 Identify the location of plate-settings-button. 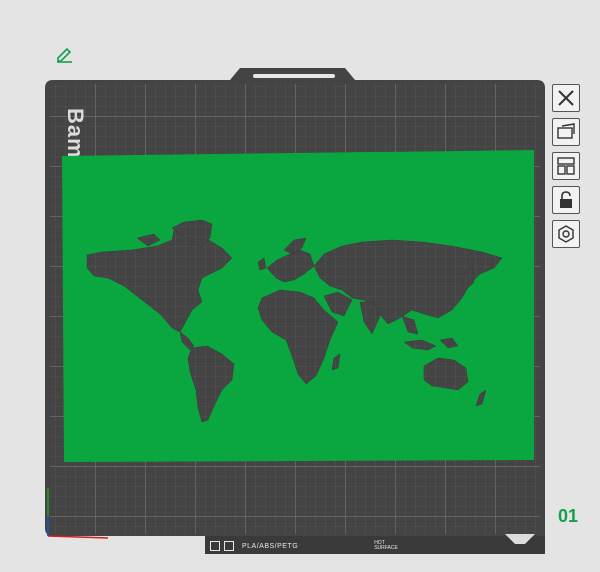
(566, 234).